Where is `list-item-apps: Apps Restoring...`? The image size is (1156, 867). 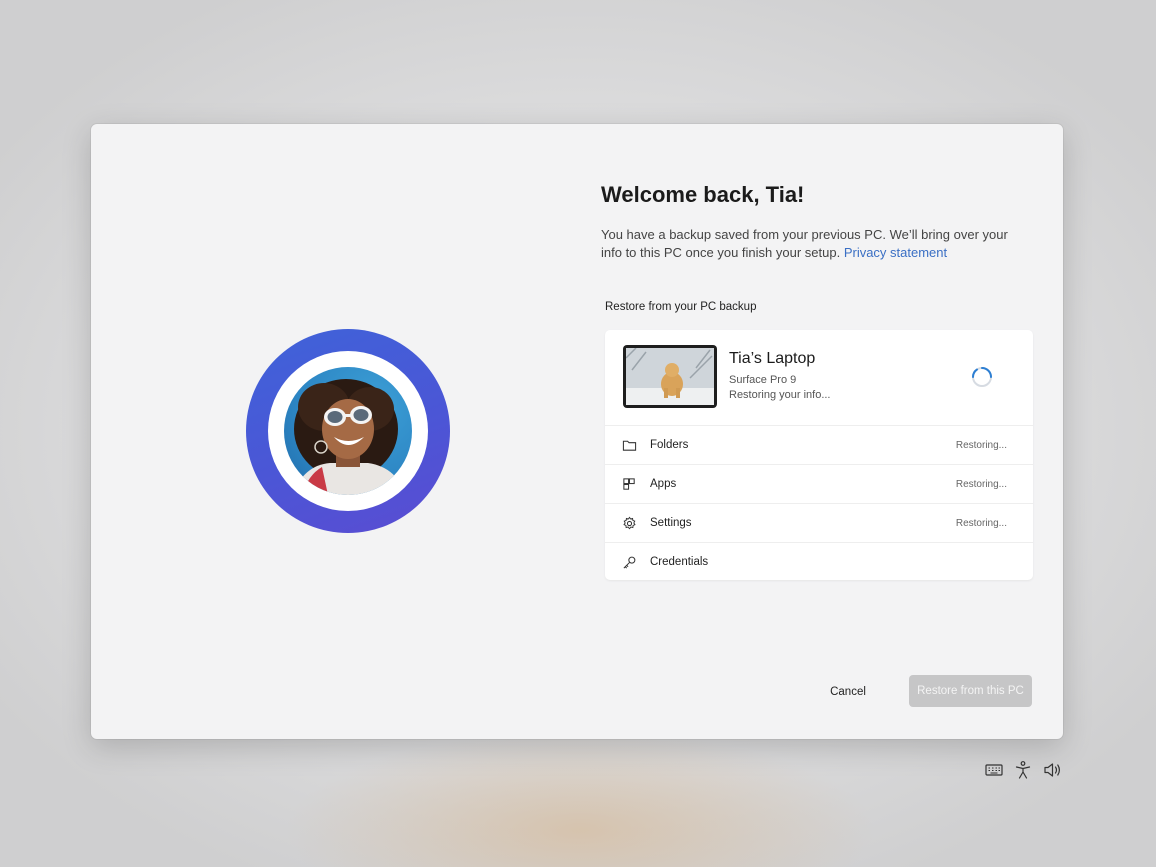
list-item-apps: Apps Restoring... is located at coordinates (819, 483).